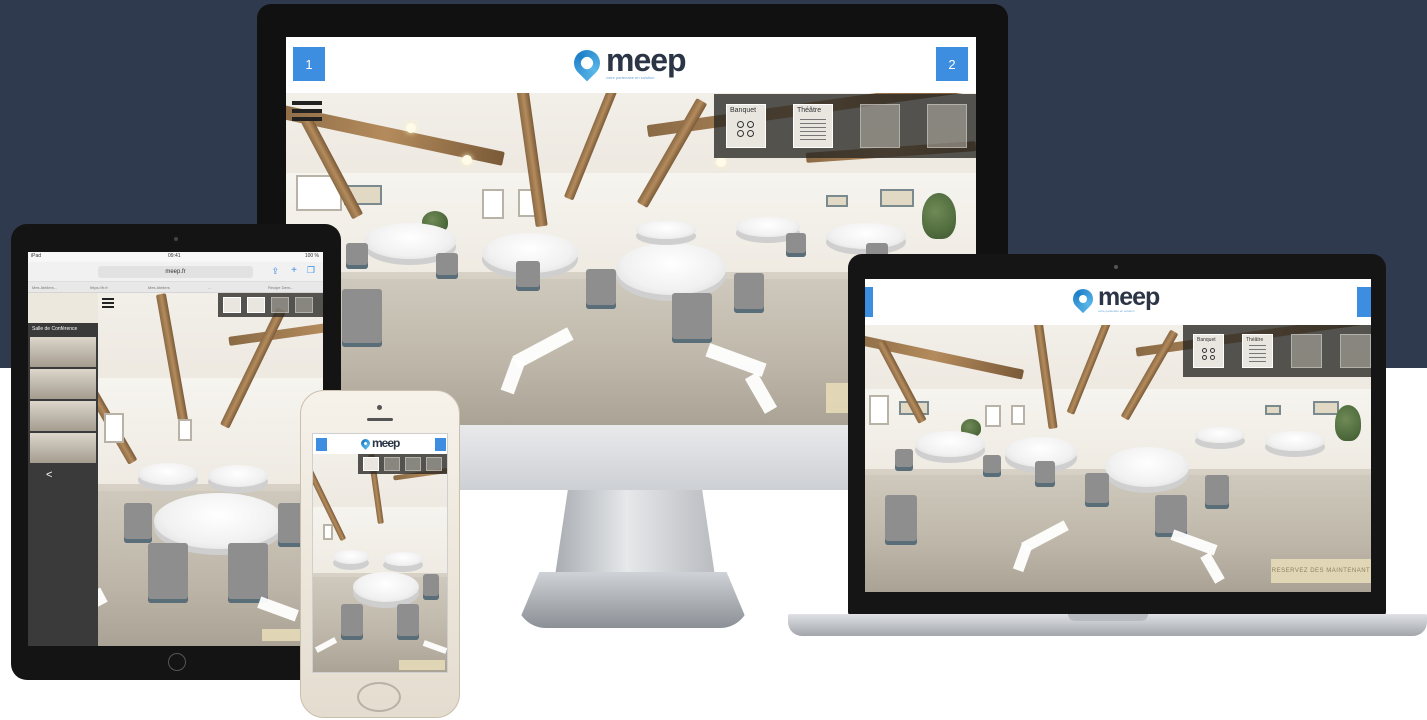 The width and height of the screenshot is (1427, 720). What do you see at coordinates (309, 64) in the screenshot?
I see `panel-1-button: 1` at bounding box center [309, 64].